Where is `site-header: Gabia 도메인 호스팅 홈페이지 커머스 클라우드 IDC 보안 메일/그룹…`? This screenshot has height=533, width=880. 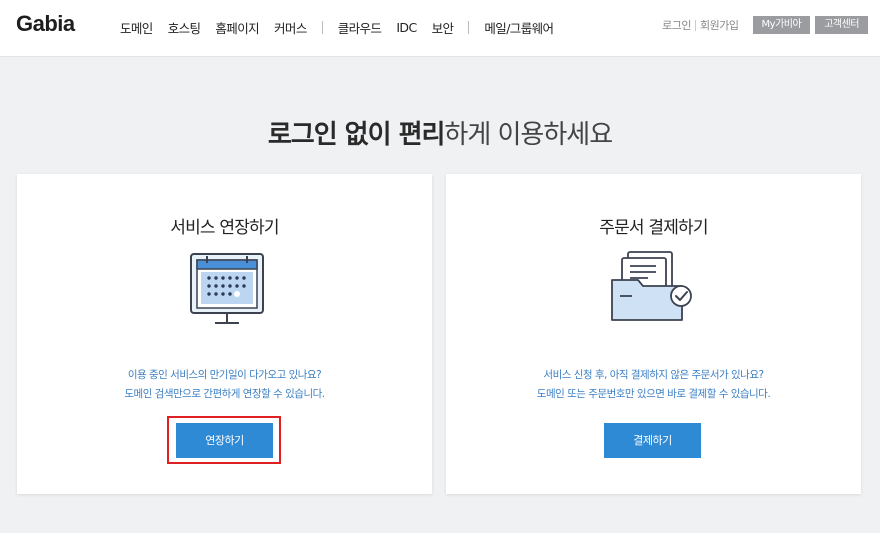 site-header: Gabia 도메인 호스팅 홈페이지 커머스 클라우드 IDC 보안 메일/그룹… is located at coordinates (440, 28).